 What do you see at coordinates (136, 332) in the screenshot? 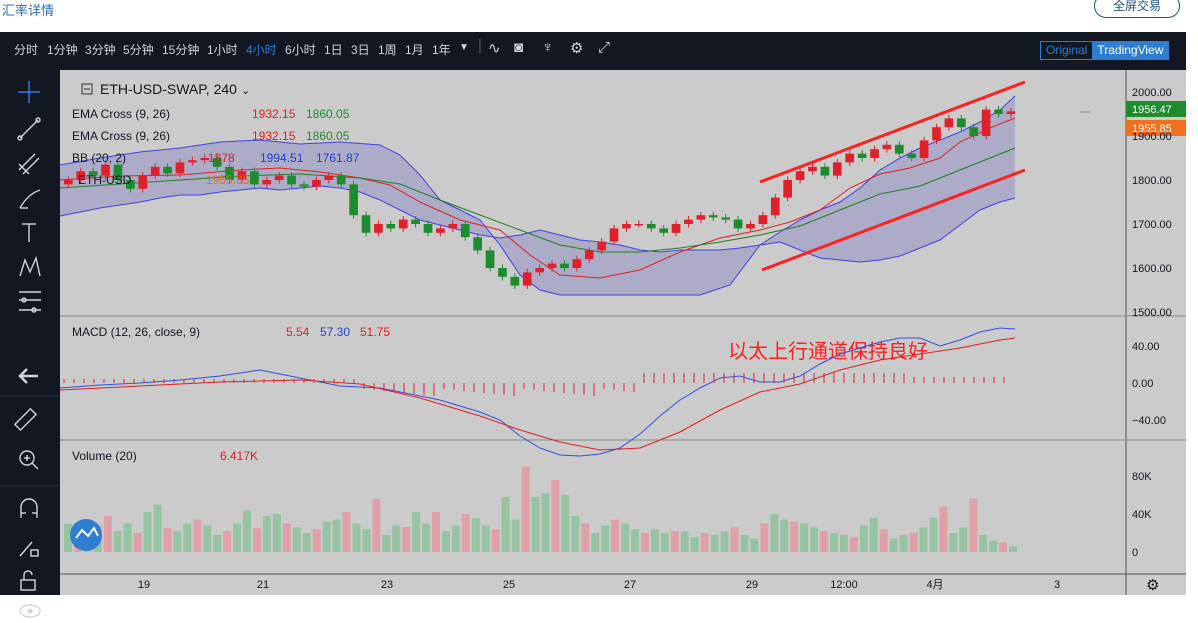
I see `macd-name: MACD (12, 26, close, 9)` at bounding box center [136, 332].